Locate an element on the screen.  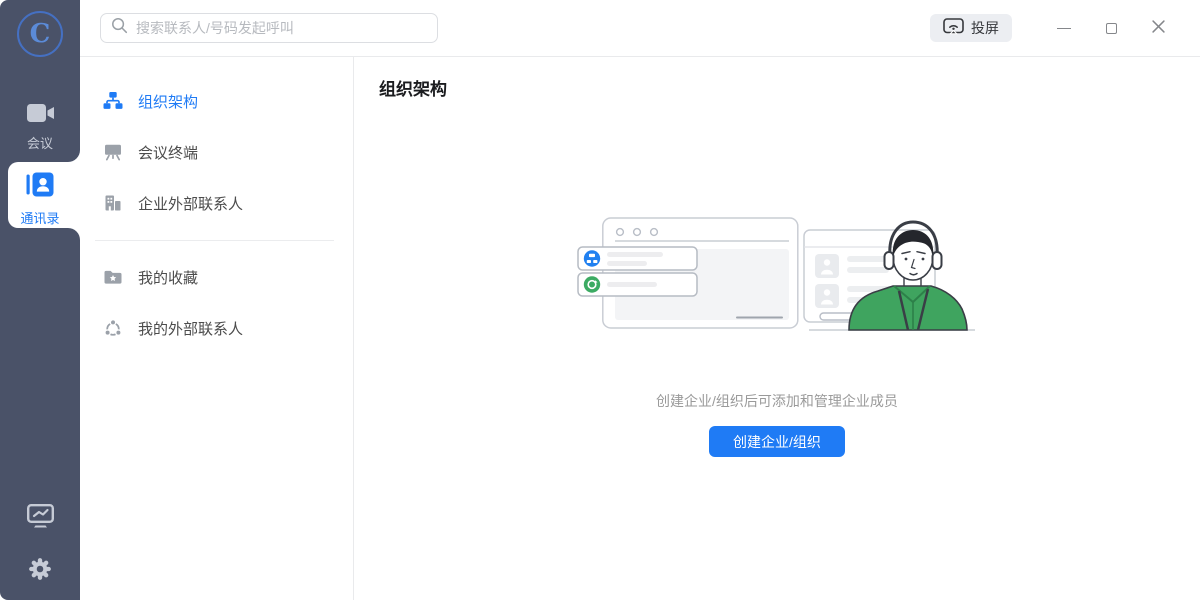
search-icon is located at coordinates (119, 28).